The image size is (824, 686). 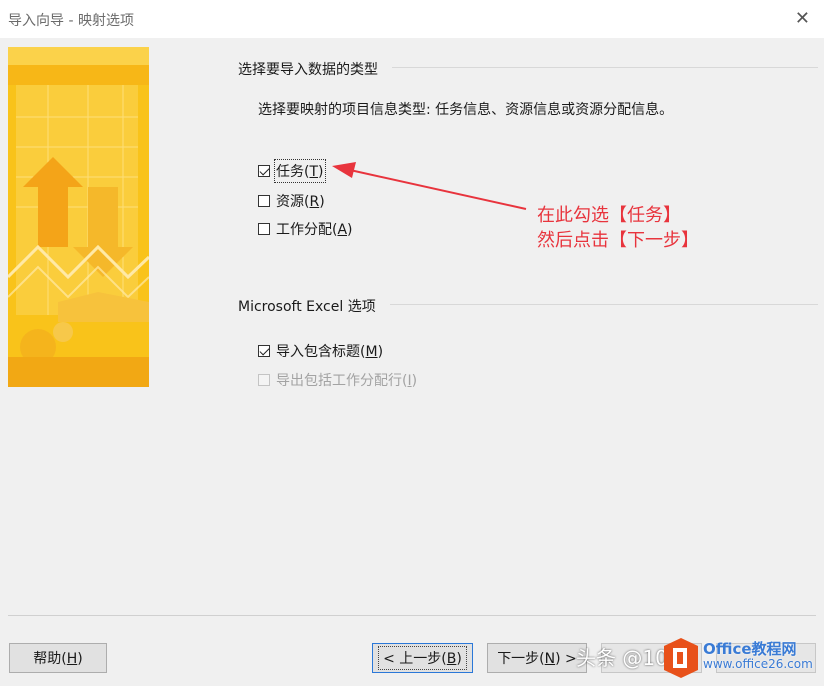 I want to click on checkbox-label: 导入包含标题(M), so click(x=330, y=352).